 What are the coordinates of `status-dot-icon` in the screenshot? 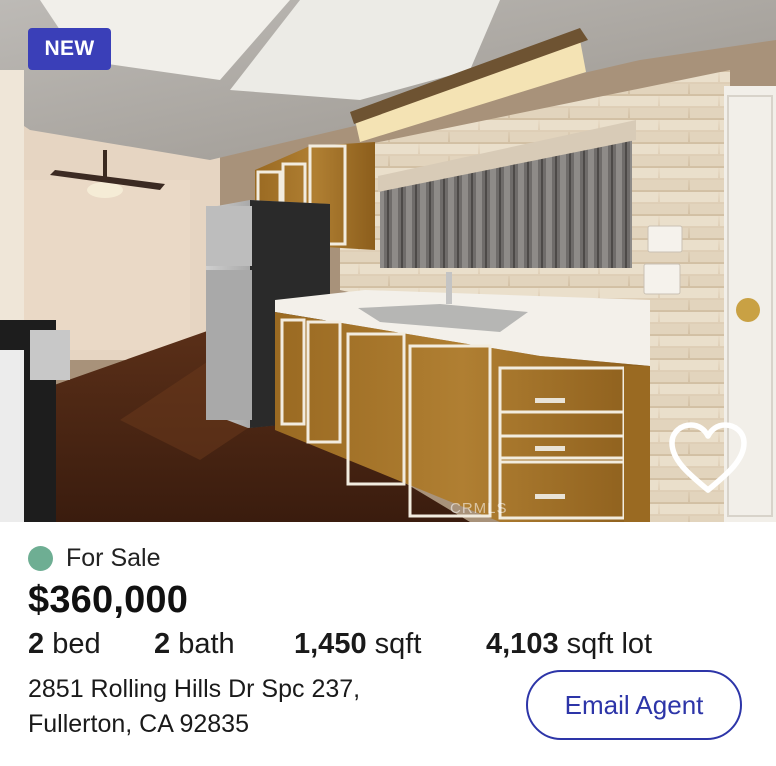 It's located at (40, 558).